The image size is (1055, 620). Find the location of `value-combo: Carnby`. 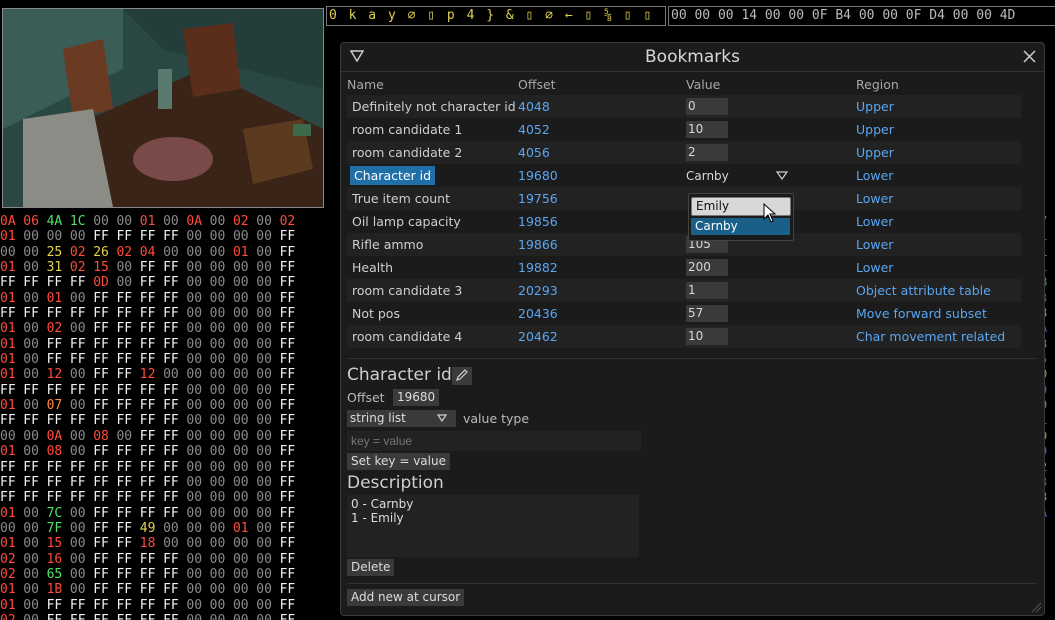

value-combo: Carnby is located at coordinates (737, 176).